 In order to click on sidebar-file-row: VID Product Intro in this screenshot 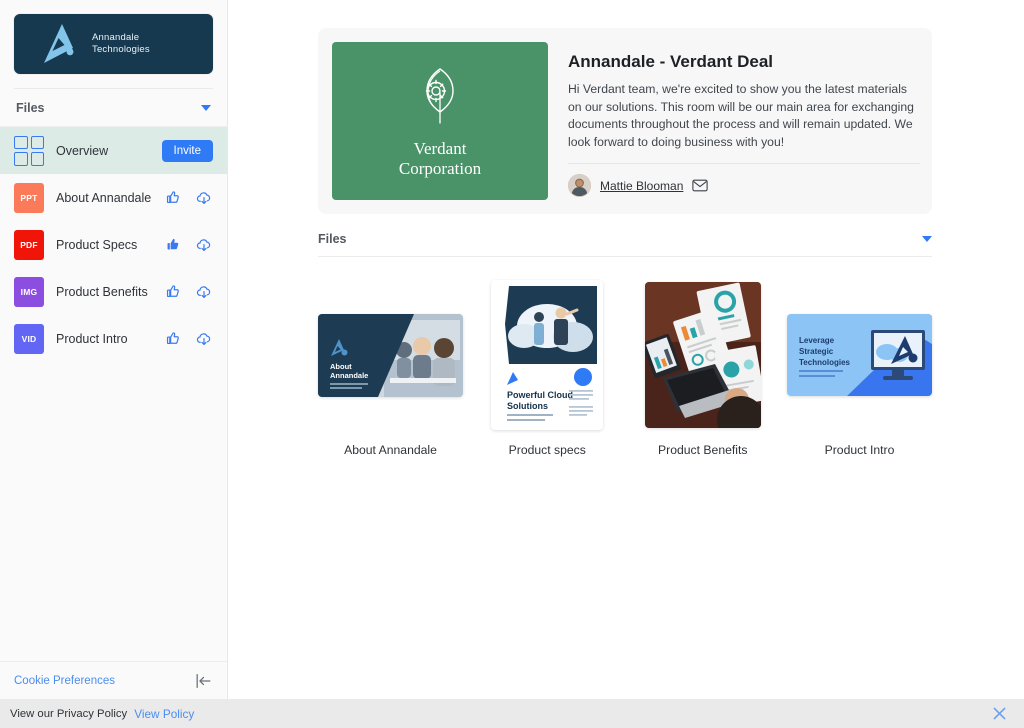, I will do `click(113, 338)`.